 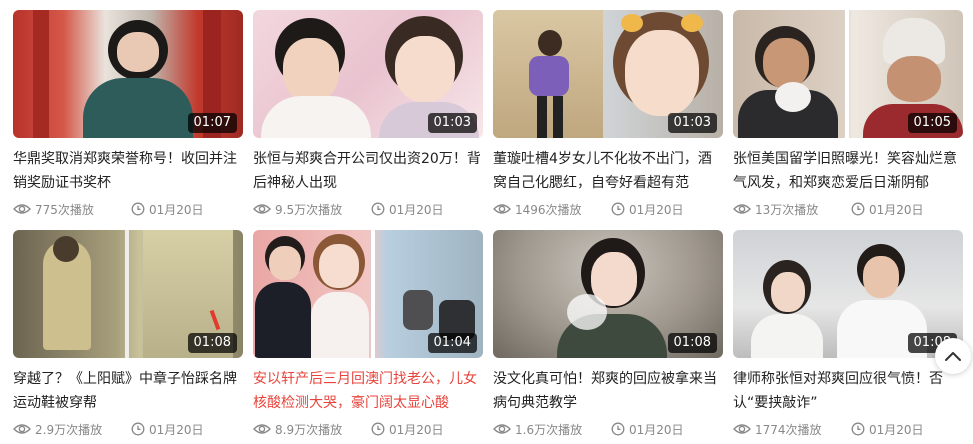 I want to click on video-thumbnail: 01:04, so click(x=368, y=294).